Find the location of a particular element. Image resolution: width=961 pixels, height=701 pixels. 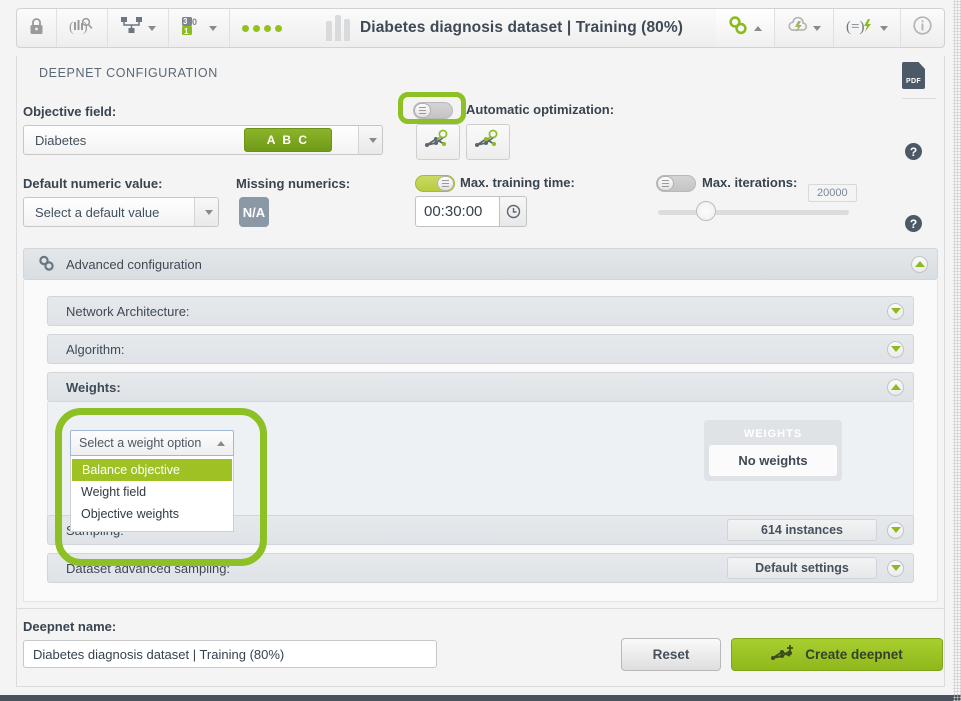

max-training-time-field is located at coordinates (471, 211).